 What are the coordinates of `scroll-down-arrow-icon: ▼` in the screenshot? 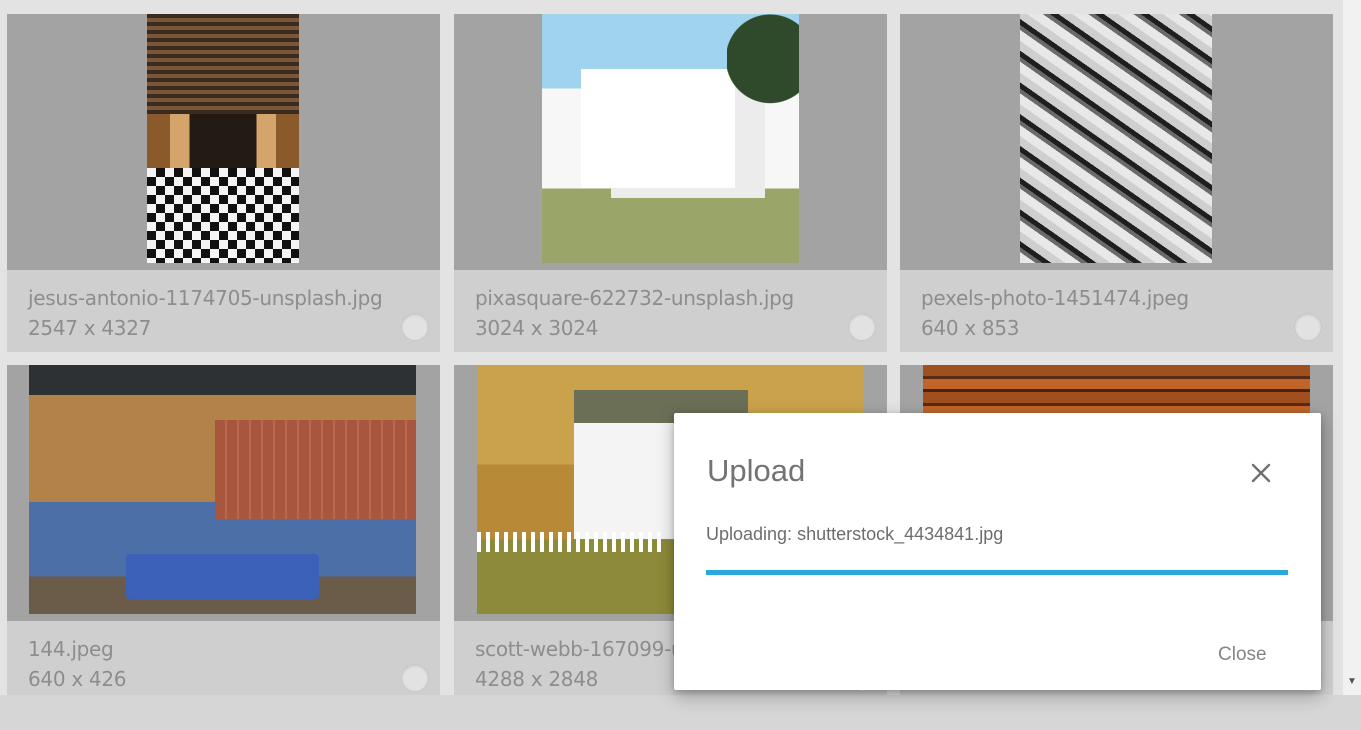 It's located at (1352, 682).